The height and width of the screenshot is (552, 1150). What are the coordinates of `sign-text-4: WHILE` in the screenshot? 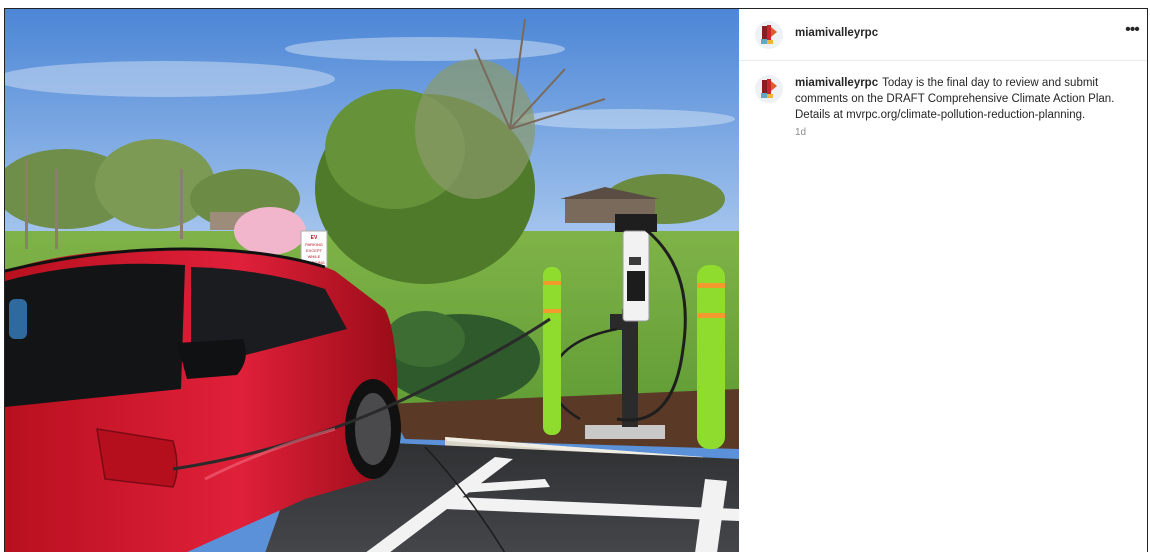 It's located at (314, 256).